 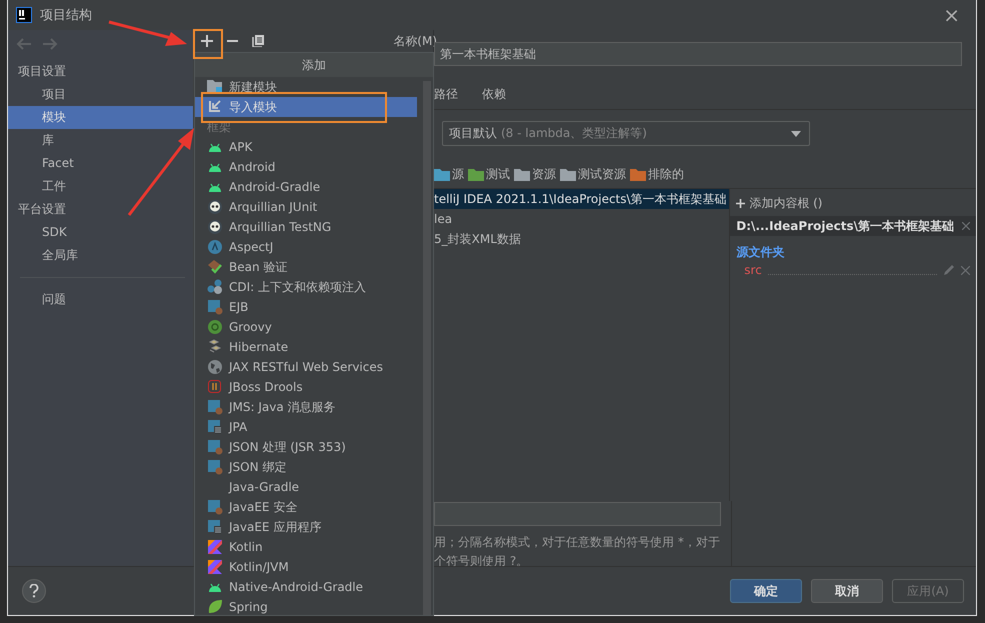 What do you see at coordinates (796, 133) in the screenshot?
I see `dropdown-caret-icon` at bounding box center [796, 133].